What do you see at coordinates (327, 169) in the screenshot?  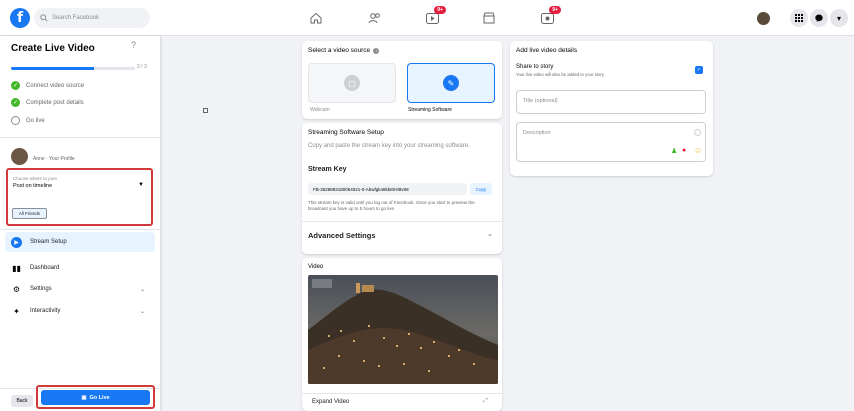 I see `stream-key-label: Stream Key` at bounding box center [327, 169].